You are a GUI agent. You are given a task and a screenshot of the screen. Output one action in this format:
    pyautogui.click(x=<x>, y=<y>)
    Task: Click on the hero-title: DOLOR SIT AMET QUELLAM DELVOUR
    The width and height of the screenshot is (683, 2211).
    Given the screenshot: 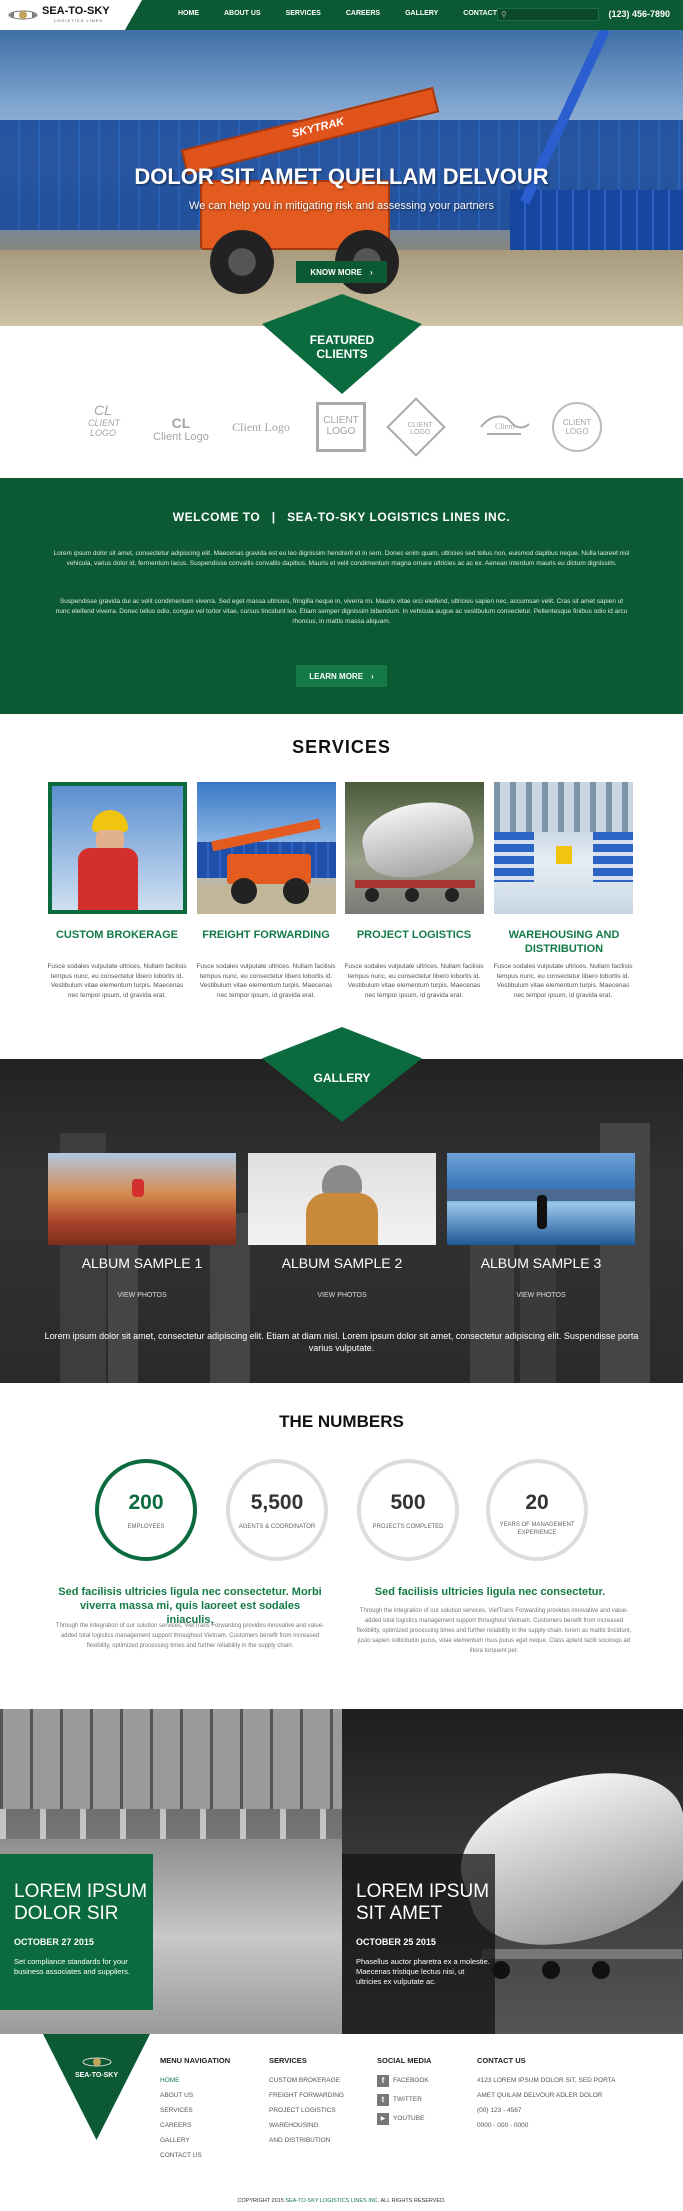 What is the action you would take?
    pyautogui.click(x=341, y=176)
    